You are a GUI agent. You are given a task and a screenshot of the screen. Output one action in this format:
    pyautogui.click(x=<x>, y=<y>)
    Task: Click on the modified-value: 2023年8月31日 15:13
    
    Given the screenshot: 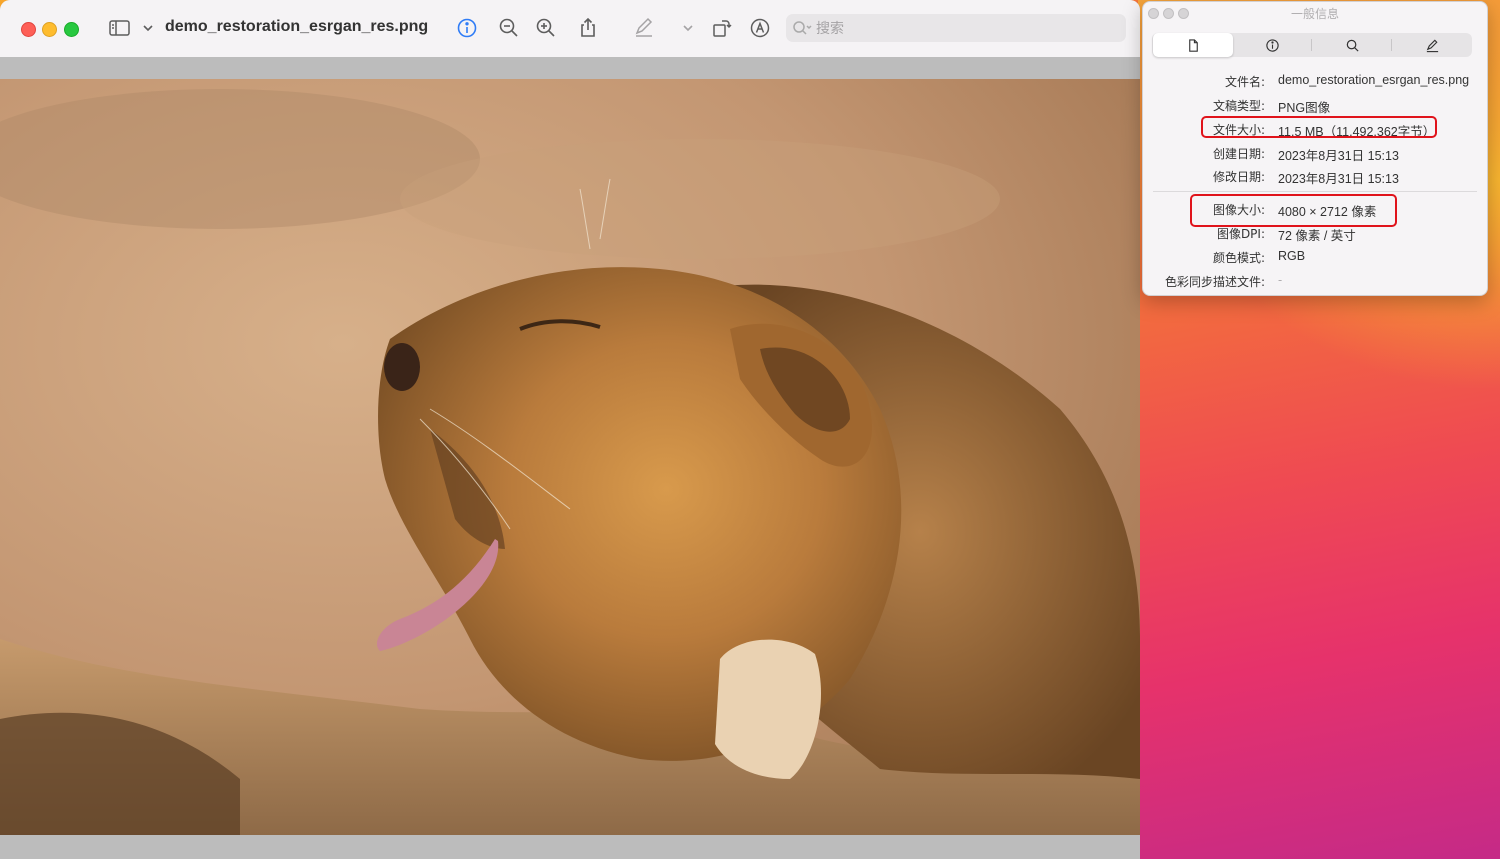 What is the action you would take?
    pyautogui.click(x=1338, y=179)
    